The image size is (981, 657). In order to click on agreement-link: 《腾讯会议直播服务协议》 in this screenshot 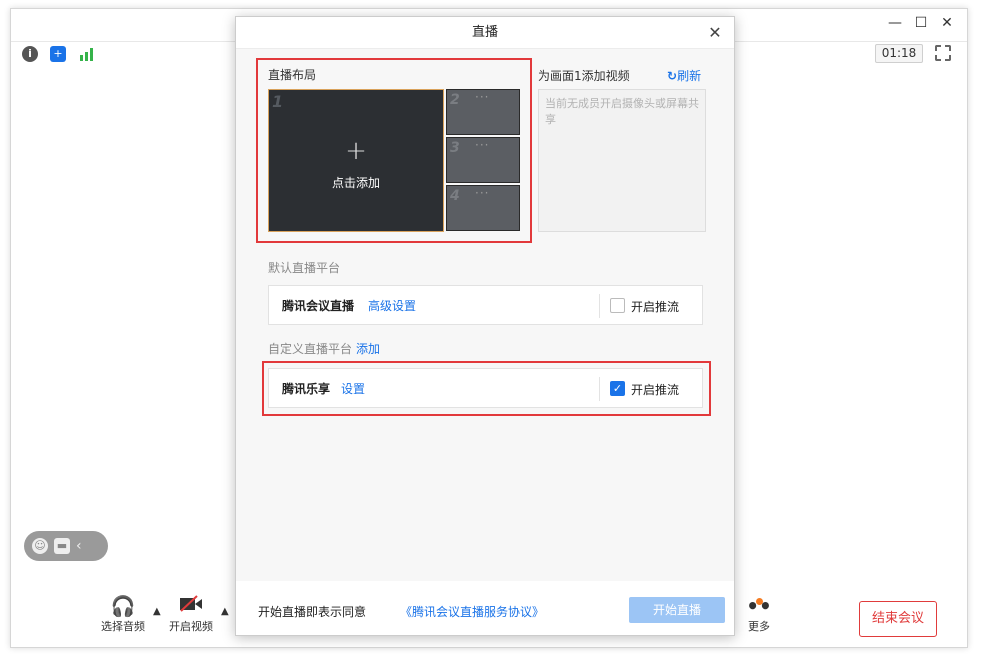, I will do `click(472, 611)`.